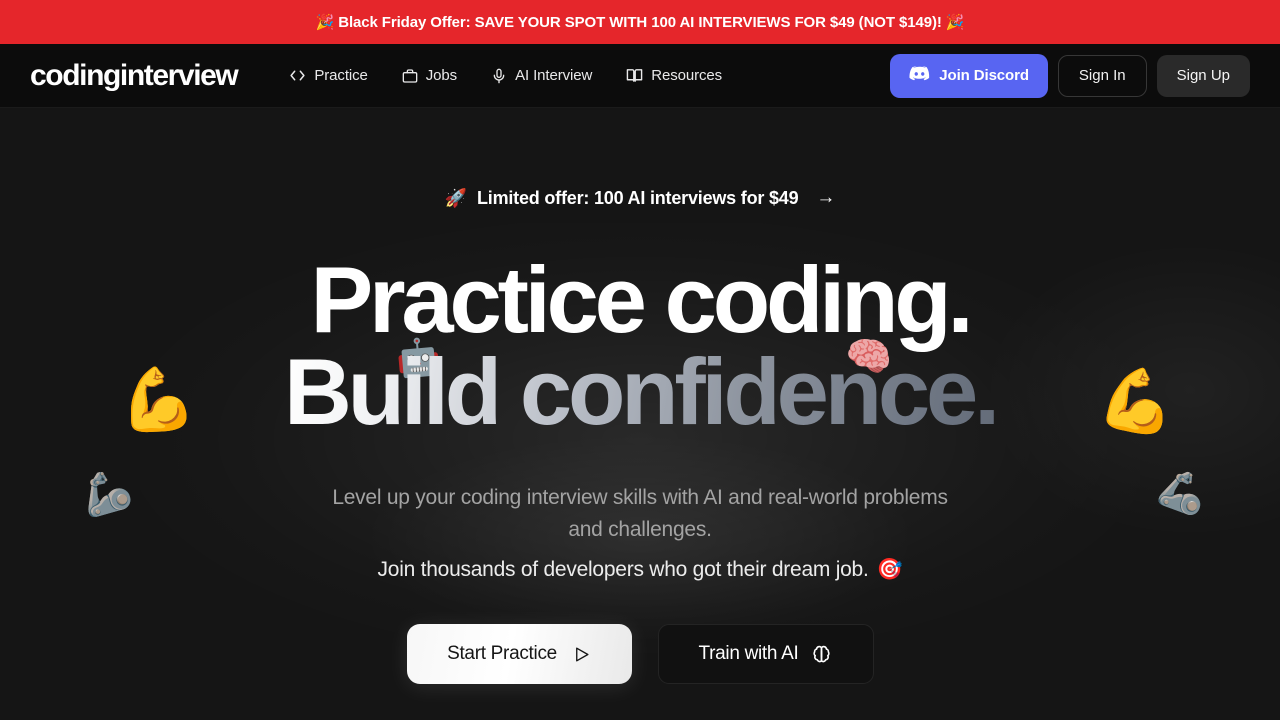  I want to click on headline-line-1: Practice coding., so click(642, 299).